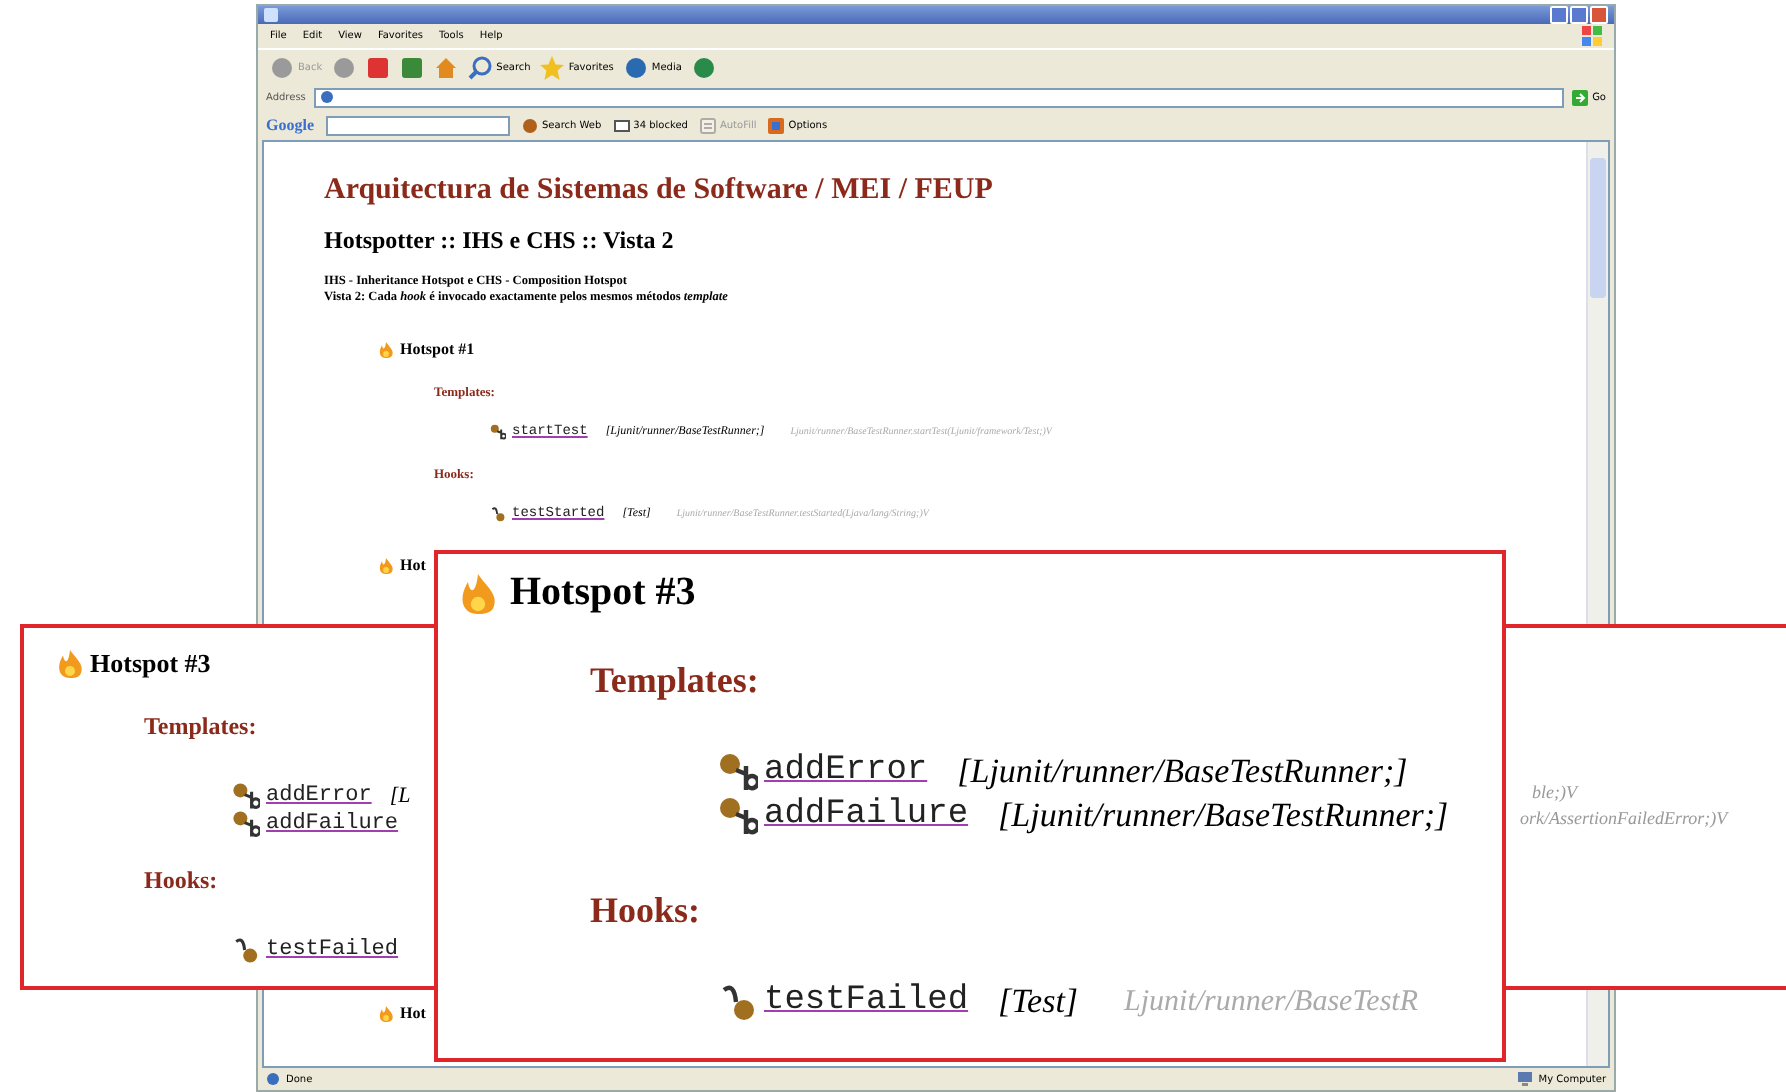 This screenshot has width=1786, height=1092. What do you see at coordinates (1554, 793) in the screenshot?
I see `method-signature: ble;)V` at bounding box center [1554, 793].